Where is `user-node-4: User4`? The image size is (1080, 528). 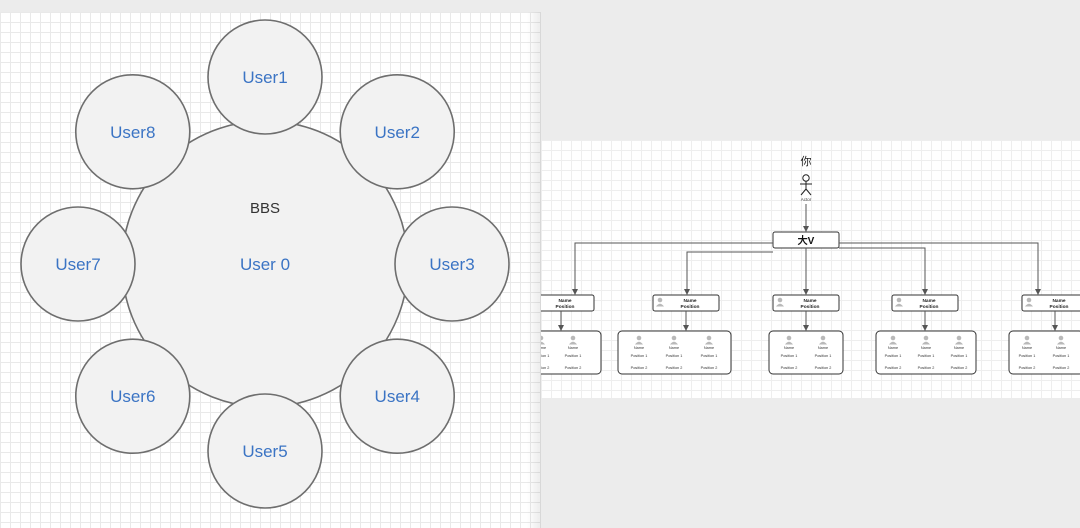
user-node-4: User4 is located at coordinates (397, 396).